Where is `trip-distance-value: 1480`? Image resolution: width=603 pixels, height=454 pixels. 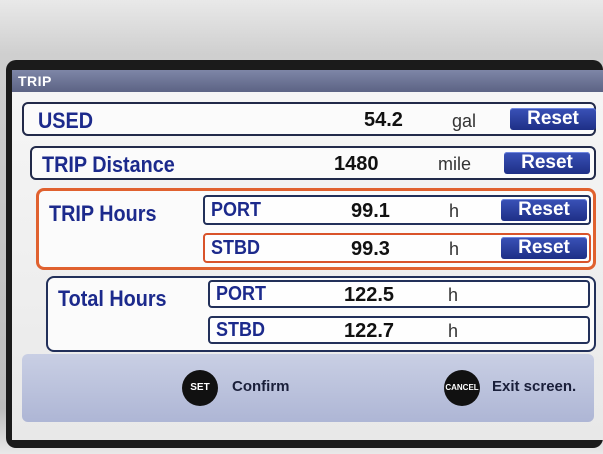 trip-distance-value: 1480 is located at coordinates (356, 164).